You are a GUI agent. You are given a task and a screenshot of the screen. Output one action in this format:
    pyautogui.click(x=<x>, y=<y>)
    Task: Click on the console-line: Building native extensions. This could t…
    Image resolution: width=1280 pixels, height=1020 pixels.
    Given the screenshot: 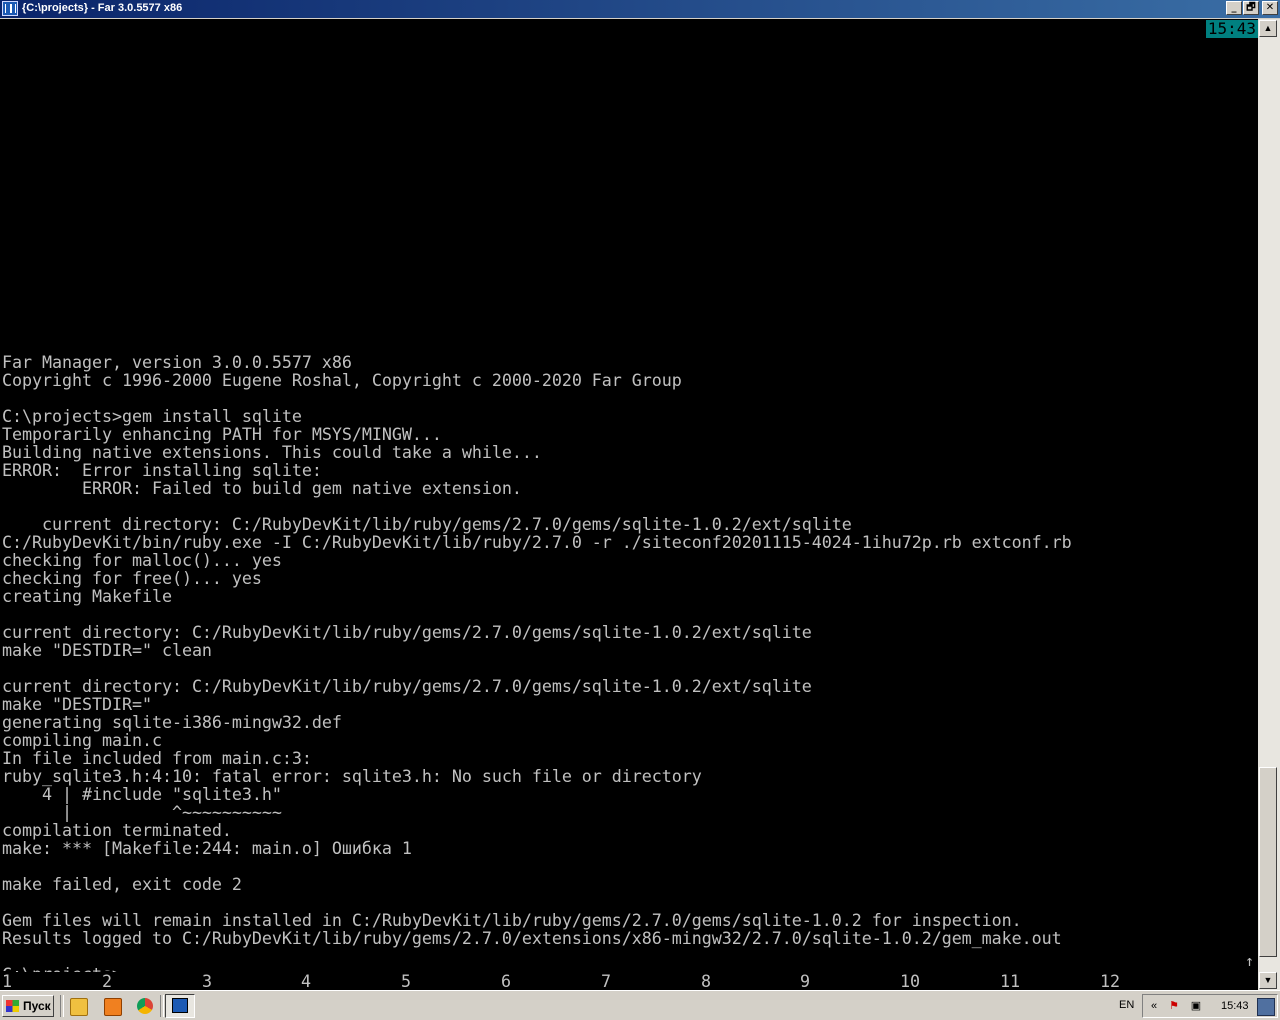 What is the action you would take?
    pyautogui.click(x=272, y=452)
    